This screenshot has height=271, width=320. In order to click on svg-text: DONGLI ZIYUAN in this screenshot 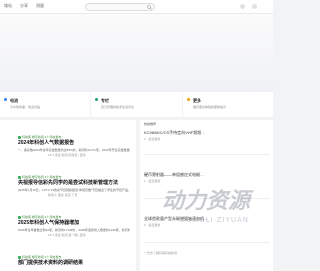, I will do `click(214, 220)`.